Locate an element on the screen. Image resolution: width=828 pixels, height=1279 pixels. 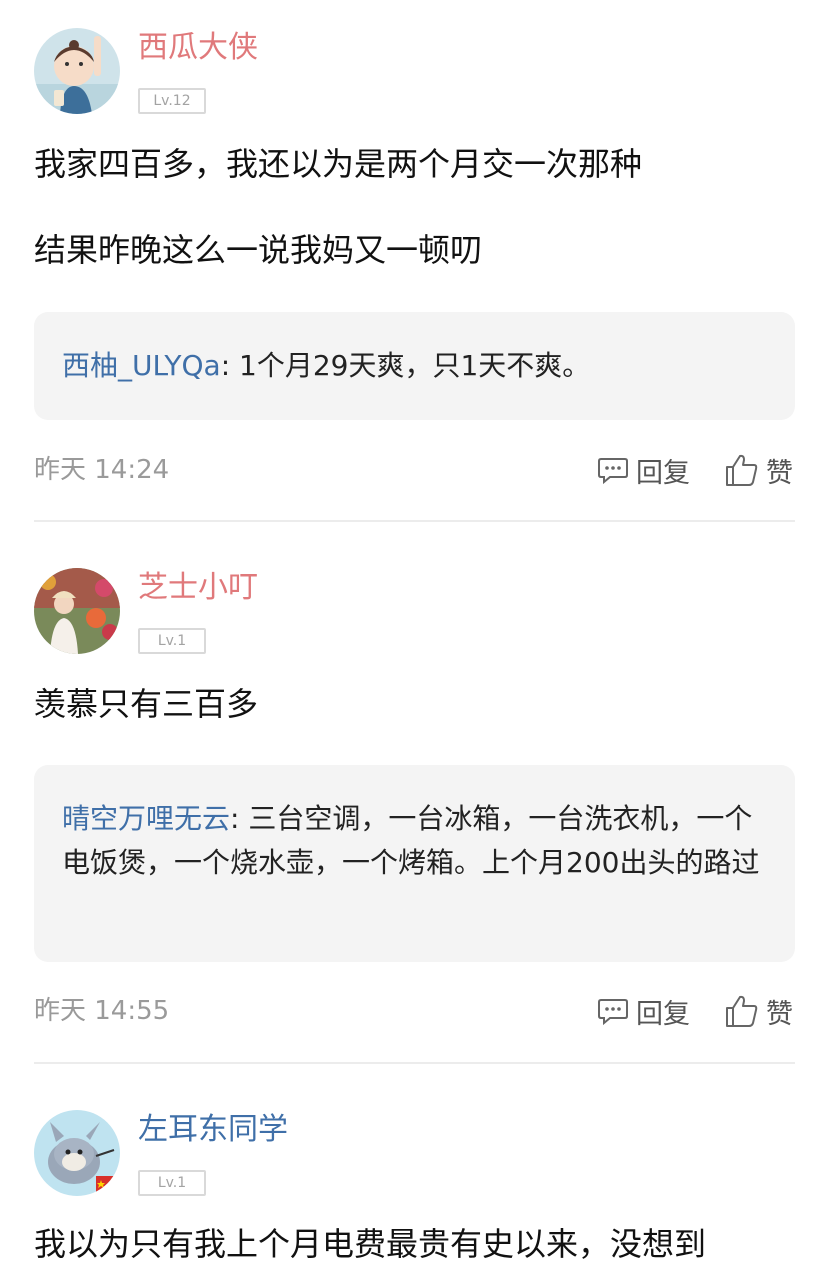
avatar is located at coordinates (77, 1153).